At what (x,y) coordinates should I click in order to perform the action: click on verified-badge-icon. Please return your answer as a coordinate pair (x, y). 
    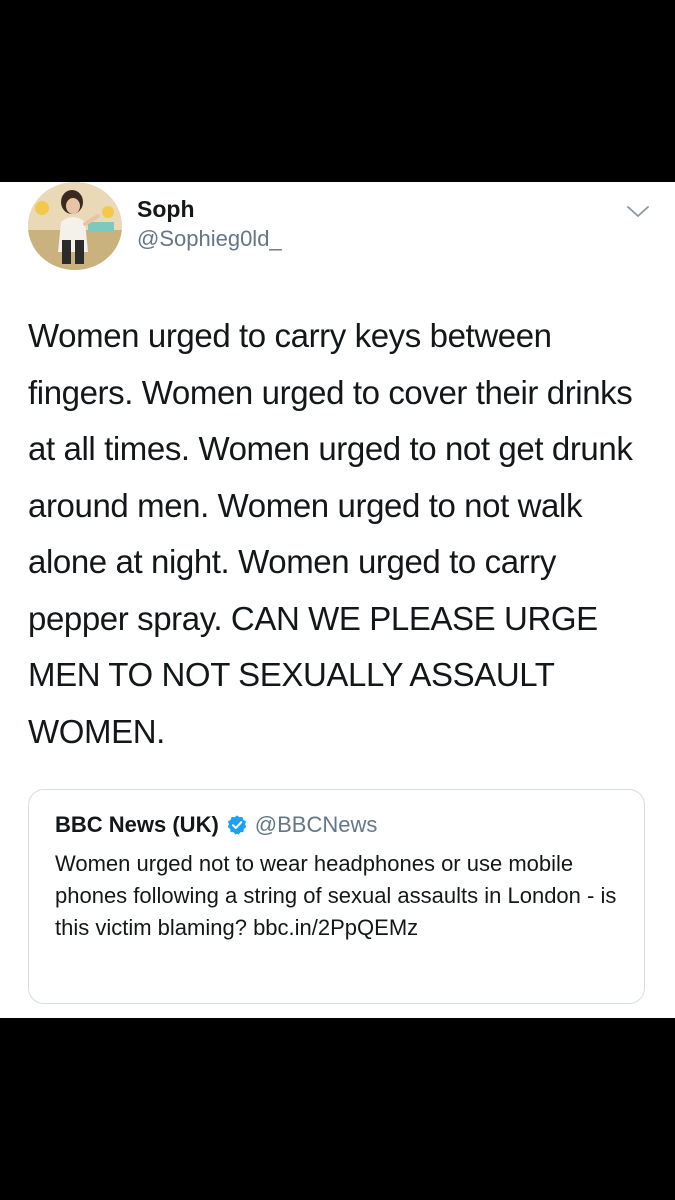
    Looking at the image, I should click on (236, 825).